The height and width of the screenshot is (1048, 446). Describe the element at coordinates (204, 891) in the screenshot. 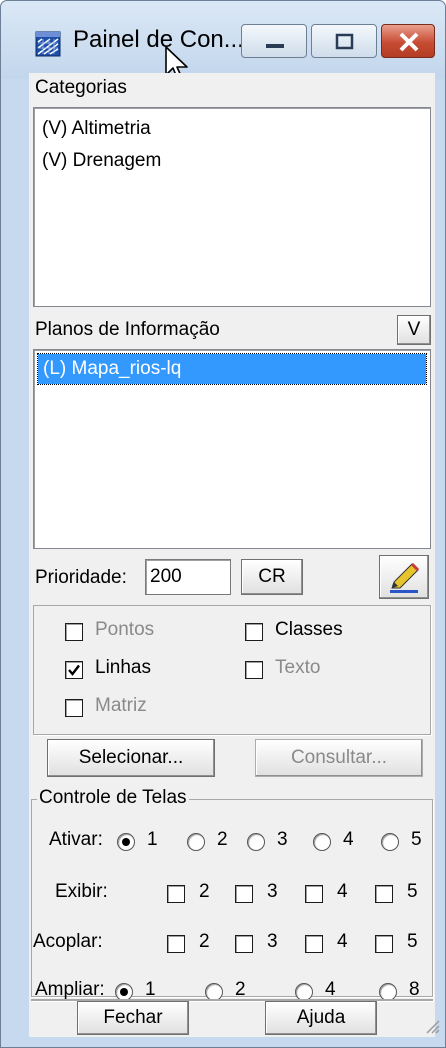

I see `exibir-option-label: 2` at that location.